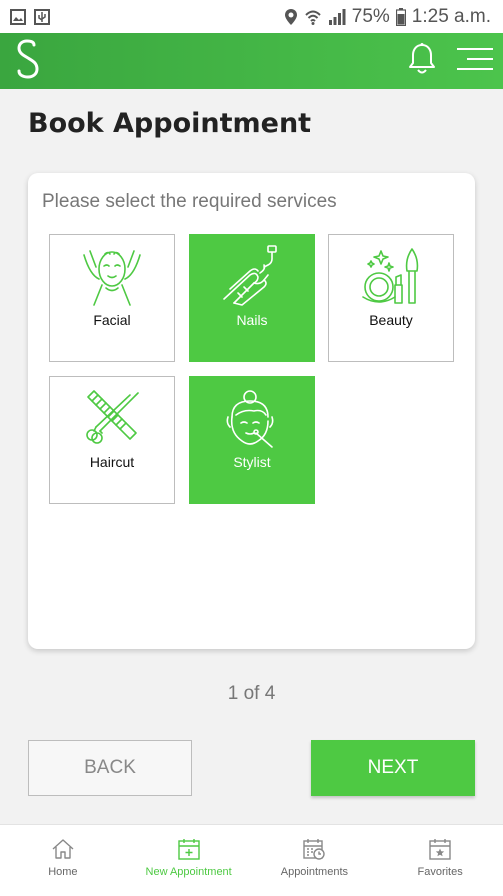 The height and width of the screenshot is (896, 503). I want to click on service-tile-nails: Nails, so click(252, 298).